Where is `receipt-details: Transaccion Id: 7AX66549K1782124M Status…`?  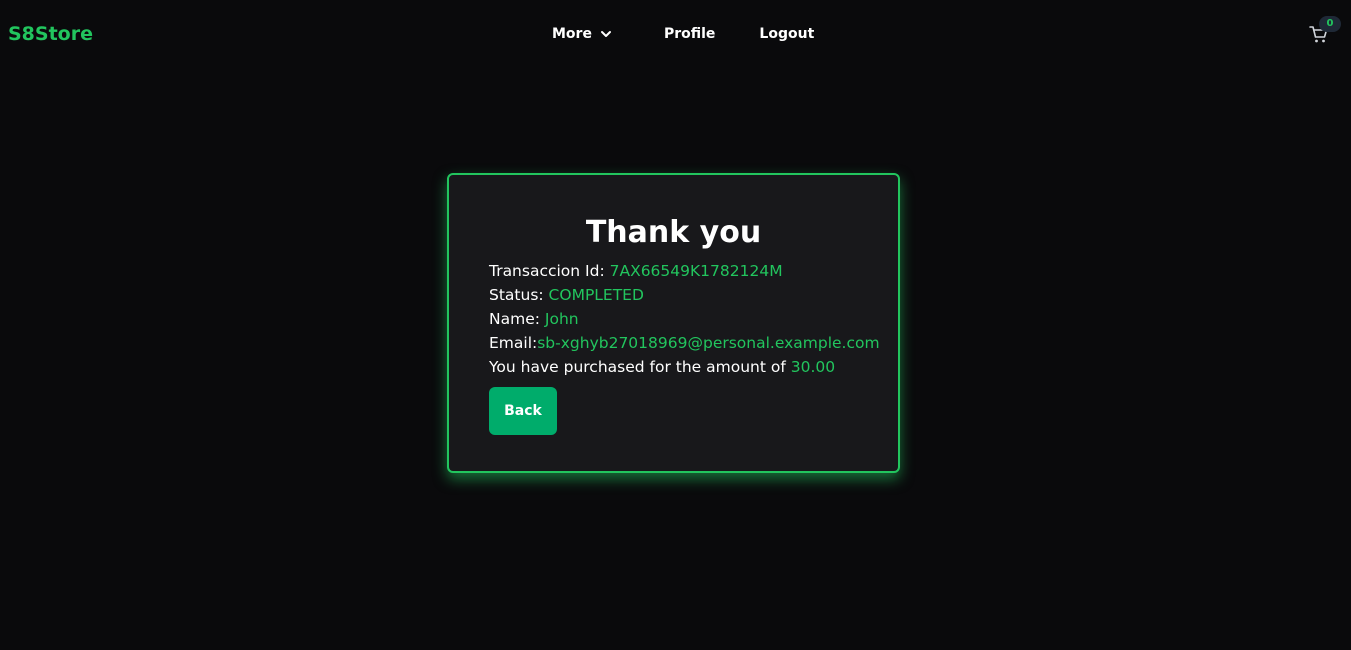 receipt-details: Transaccion Id: 7AX66549K1782124M Status… is located at coordinates (684, 319).